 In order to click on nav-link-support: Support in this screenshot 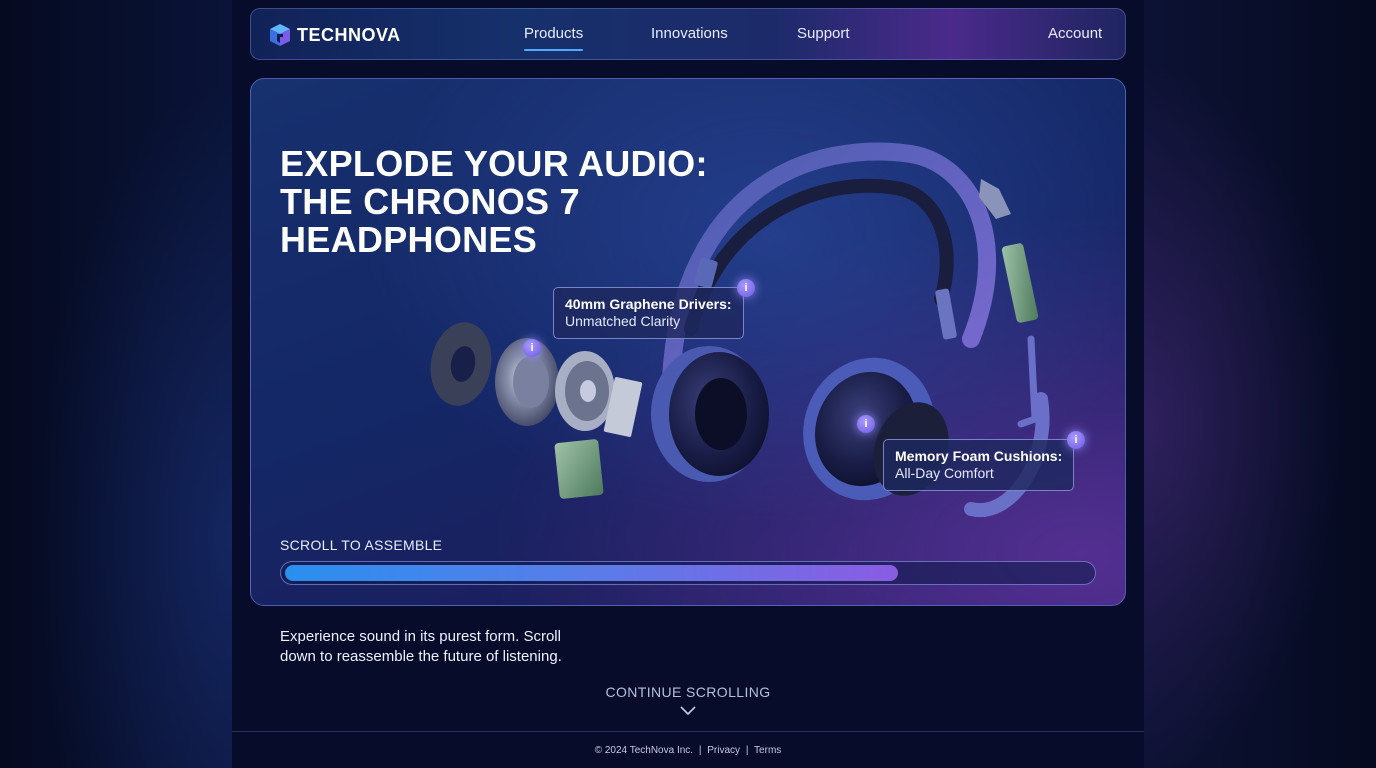, I will do `click(823, 33)`.